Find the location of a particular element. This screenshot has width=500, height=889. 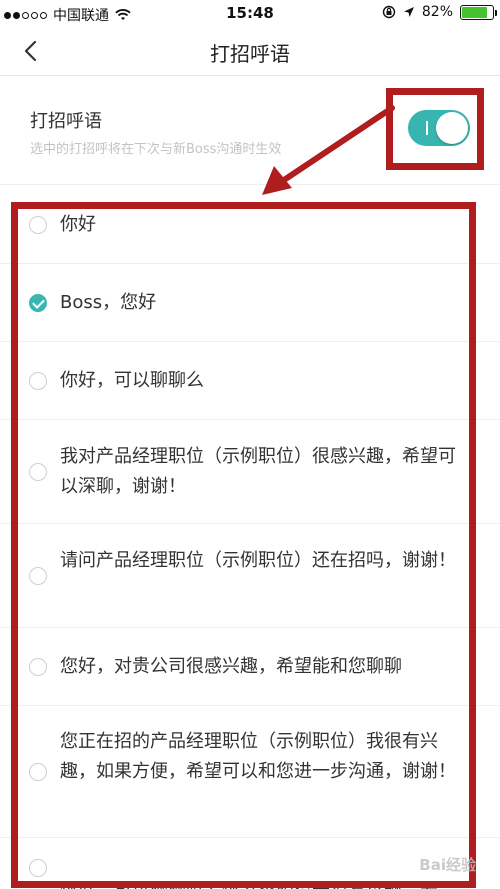

battery-level-fill is located at coordinates (474, 12).